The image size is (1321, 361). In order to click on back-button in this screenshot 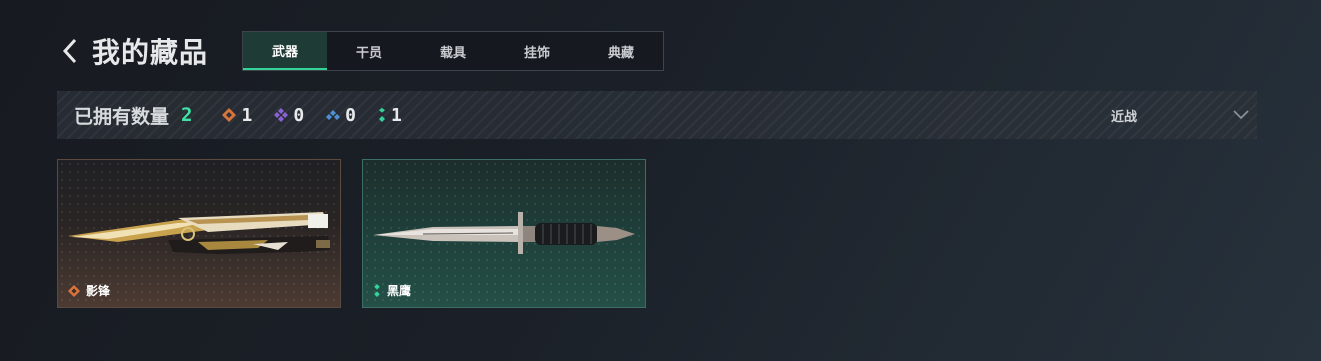, I will do `click(70, 51)`.